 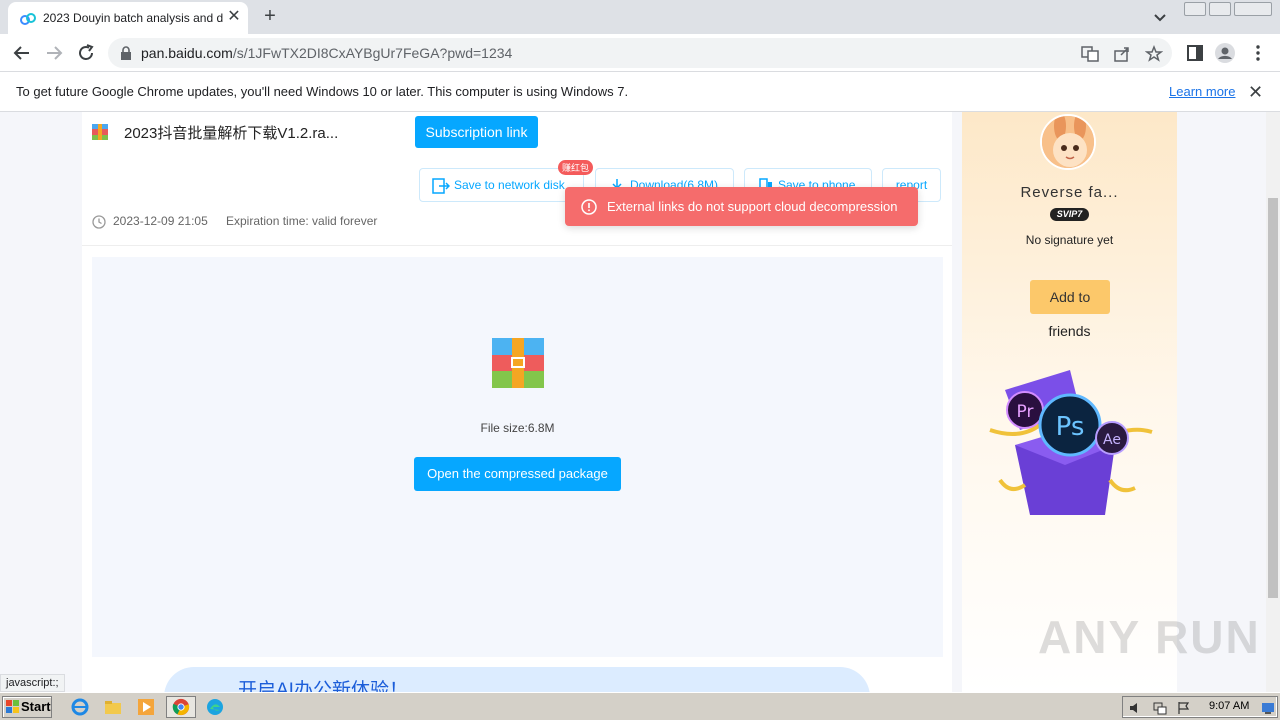 I want to click on new-tab-icon: +, so click(x=270, y=17).